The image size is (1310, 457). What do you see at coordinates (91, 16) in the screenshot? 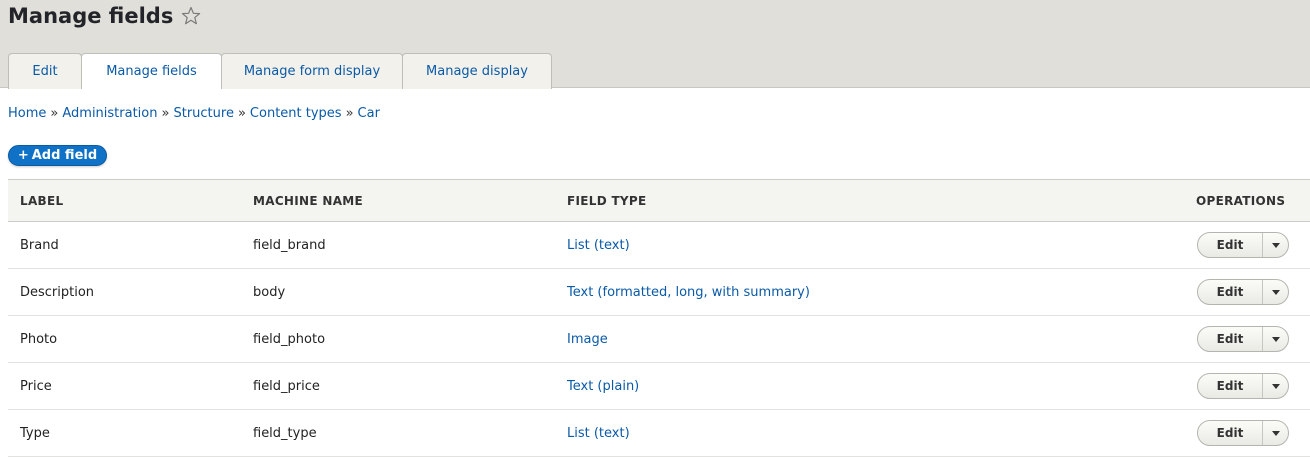
I see `page-title: Manage fields` at bounding box center [91, 16].